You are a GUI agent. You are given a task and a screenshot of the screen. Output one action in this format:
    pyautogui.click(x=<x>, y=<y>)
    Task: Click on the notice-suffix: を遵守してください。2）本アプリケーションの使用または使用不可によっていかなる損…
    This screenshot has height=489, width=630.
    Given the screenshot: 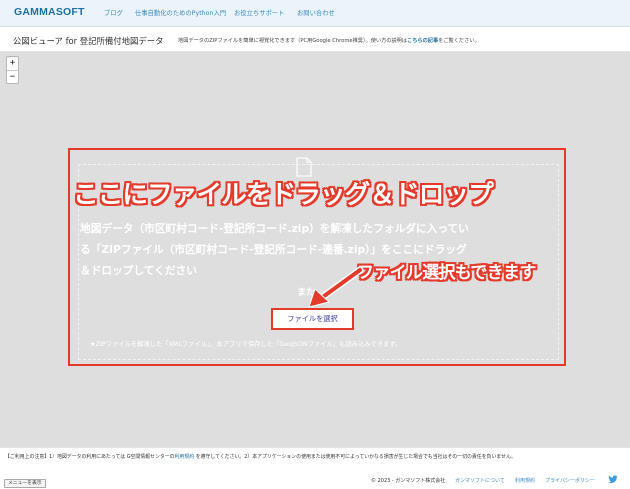 What is the action you would take?
    pyautogui.click(x=355, y=457)
    